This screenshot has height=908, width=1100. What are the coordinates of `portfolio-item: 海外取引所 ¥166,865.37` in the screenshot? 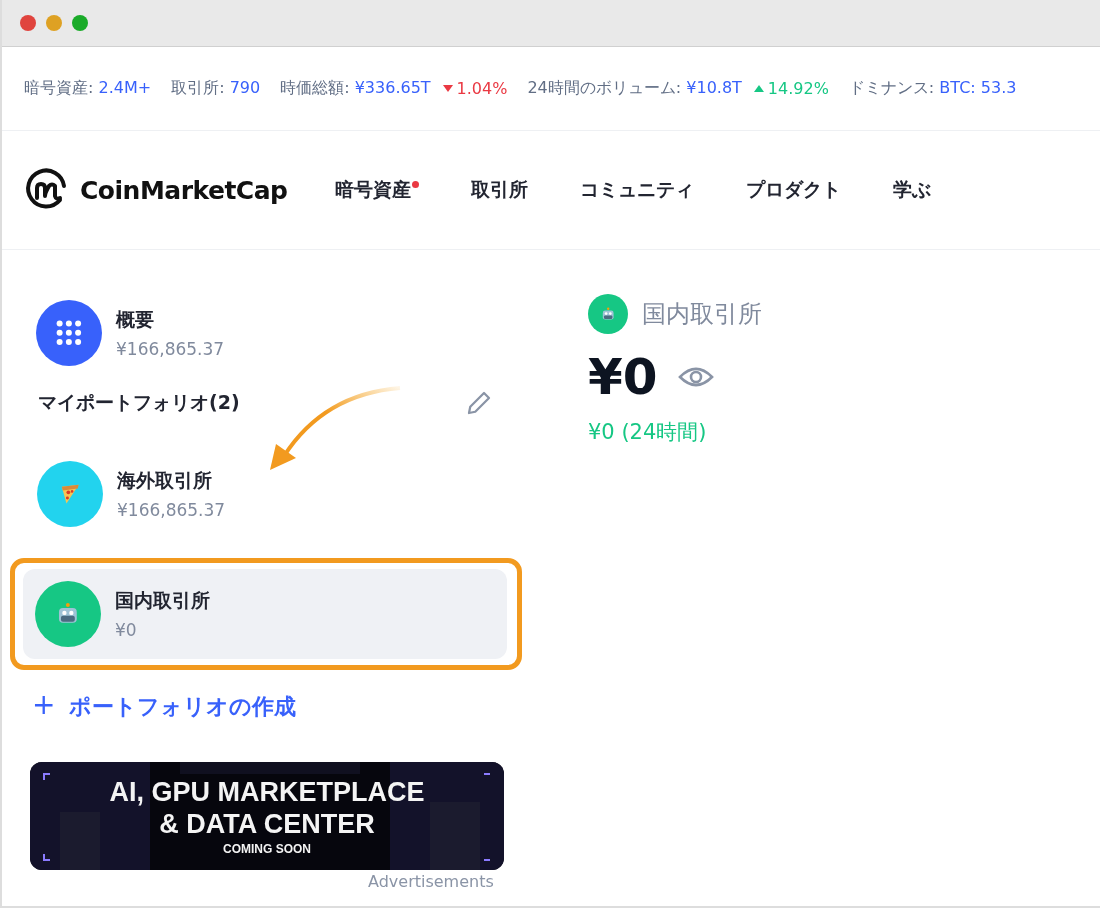 It's located at (267, 494).